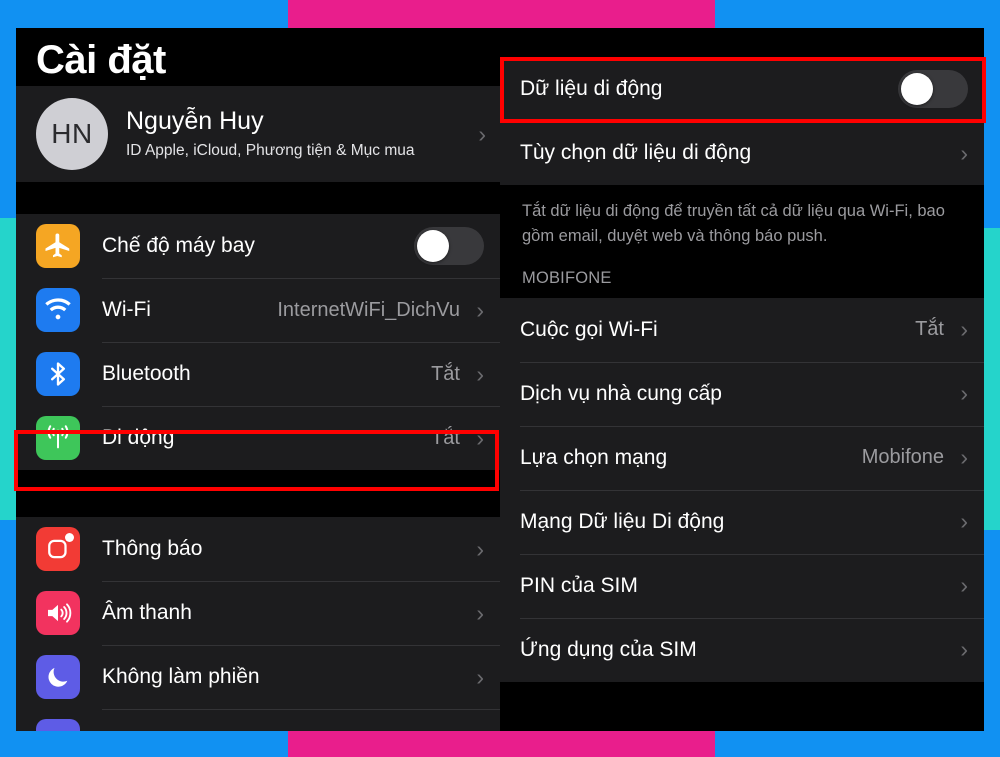  I want to click on notifications-icon, so click(58, 549).